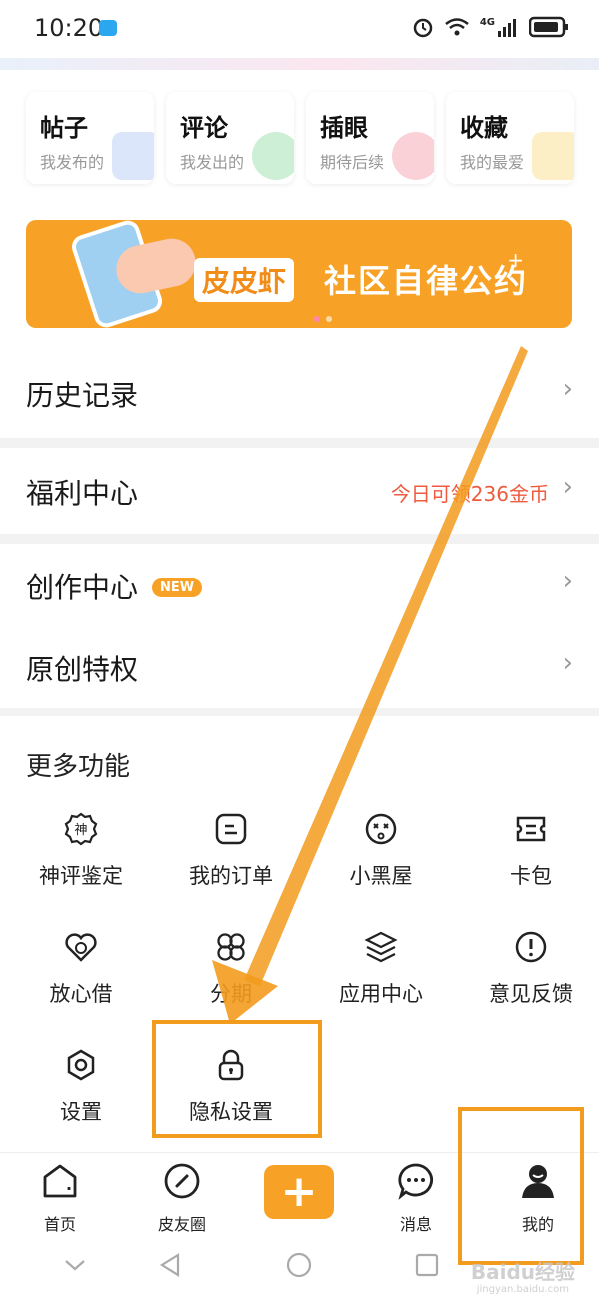 The image size is (599, 1297). Describe the element at coordinates (531, 947) in the screenshot. I see `alert-icon` at that location.